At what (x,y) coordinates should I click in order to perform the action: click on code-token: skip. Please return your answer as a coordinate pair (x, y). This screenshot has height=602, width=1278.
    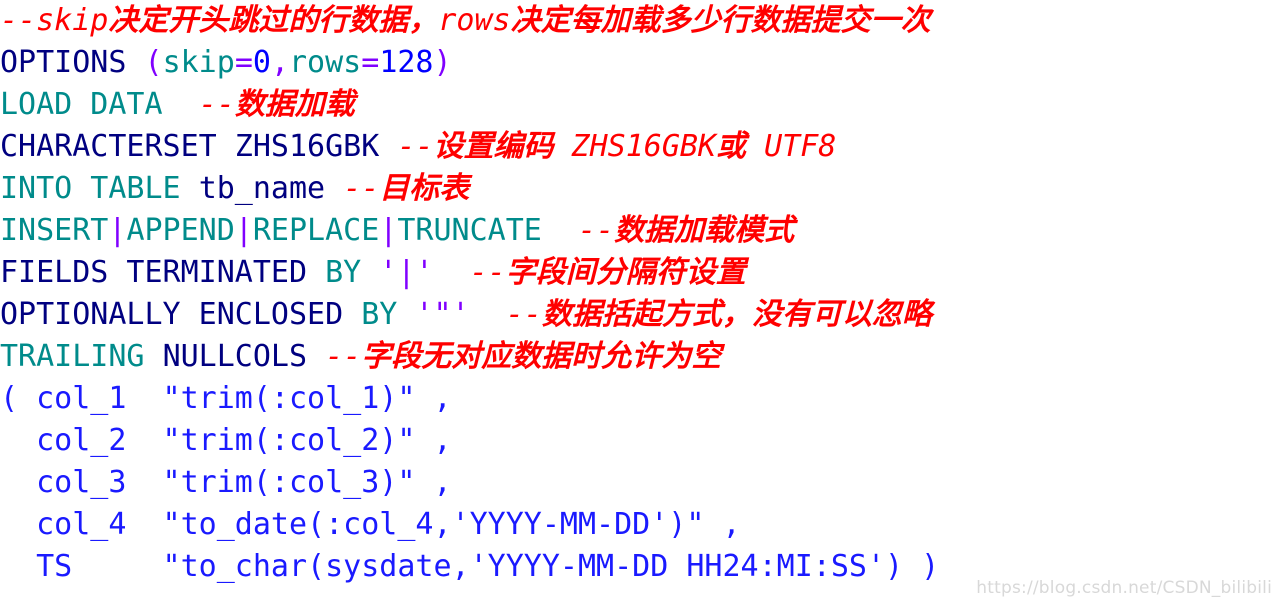
    Looking at the image, I should click on (198, 62).